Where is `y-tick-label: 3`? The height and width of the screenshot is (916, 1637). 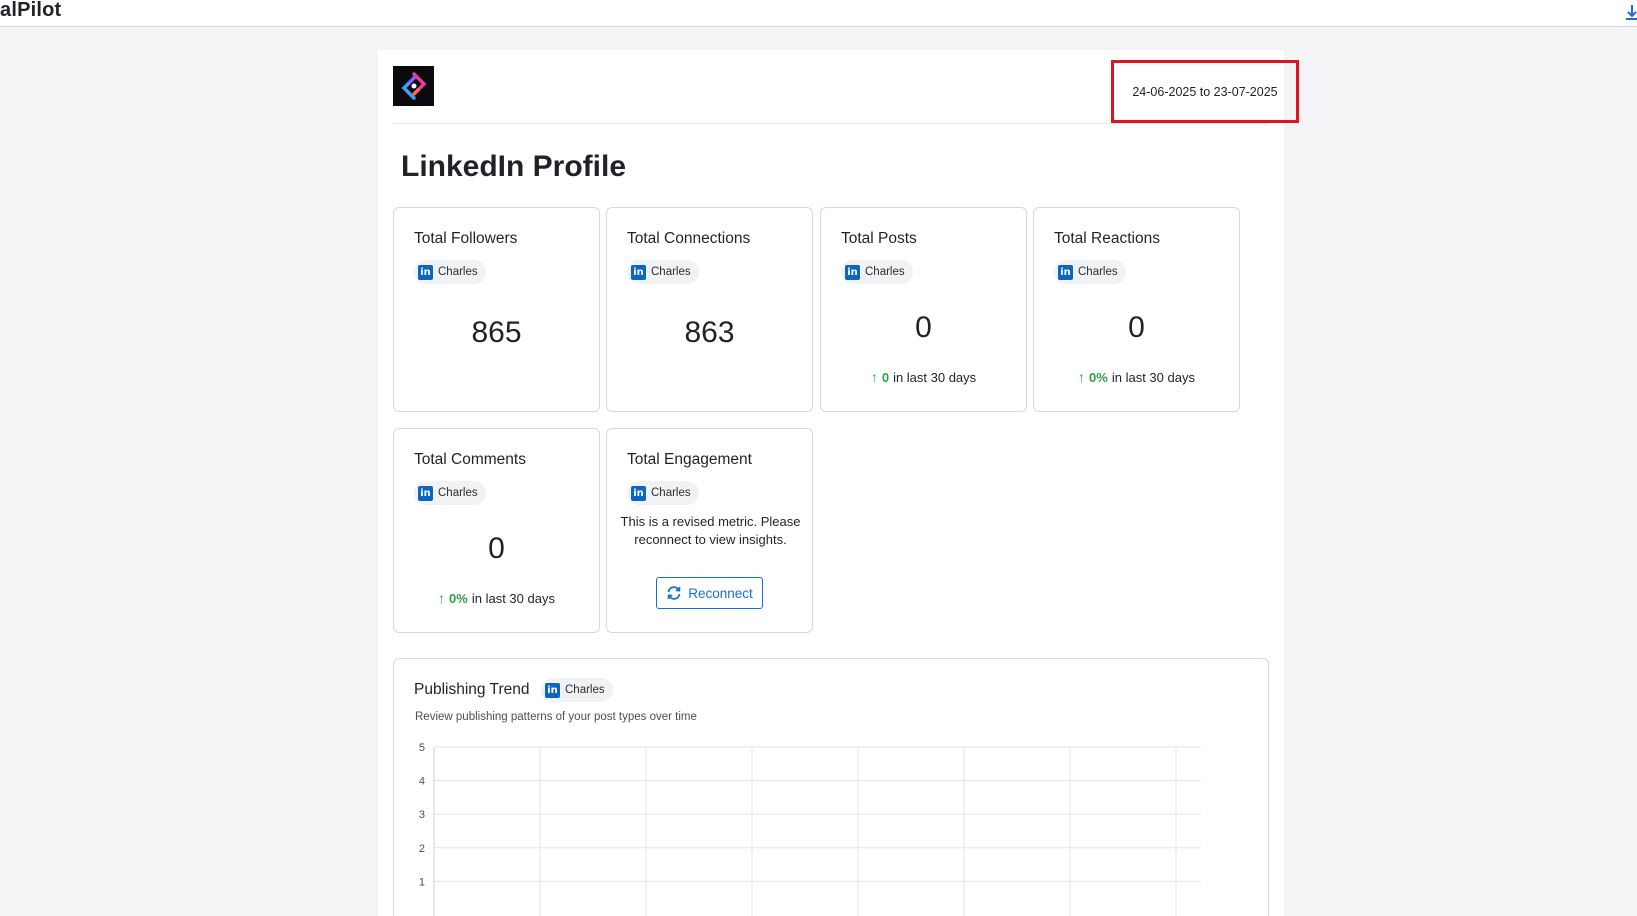
y-tick-label: 3 is located at coordinates (422, 815).